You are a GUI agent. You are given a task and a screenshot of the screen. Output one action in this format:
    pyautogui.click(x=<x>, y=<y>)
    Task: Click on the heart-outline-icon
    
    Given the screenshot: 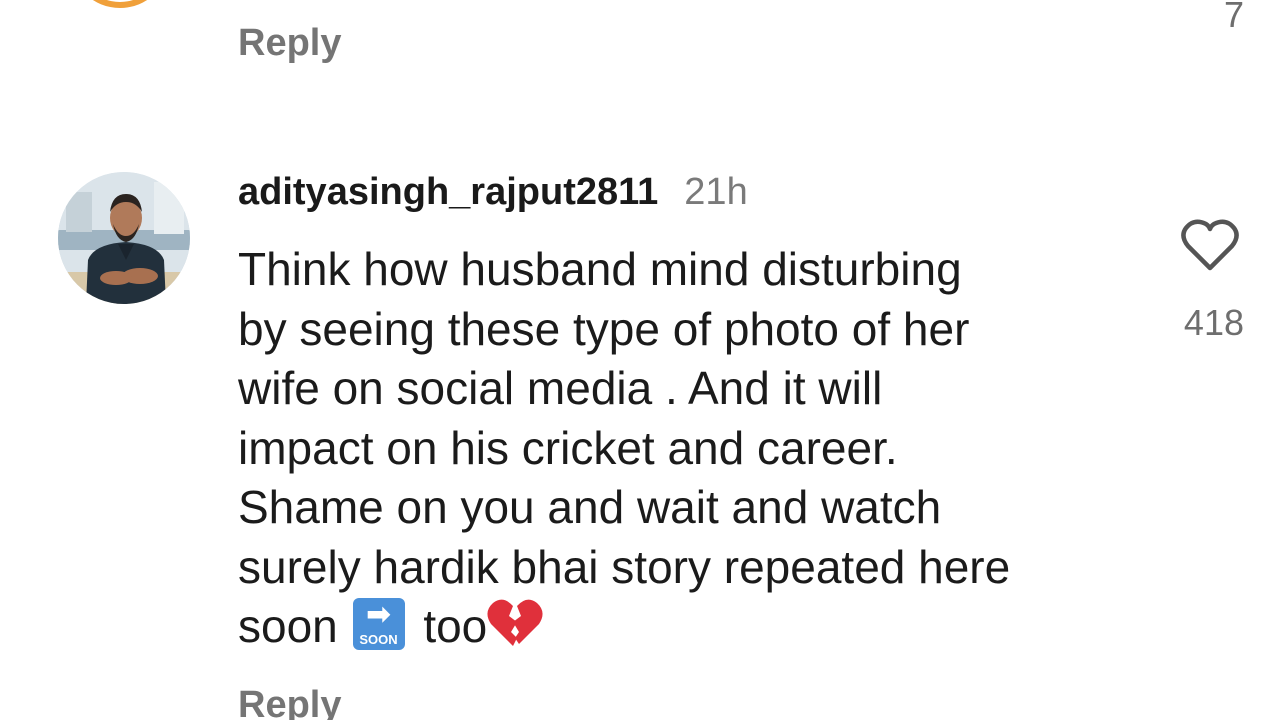 What is the action you would take?
    pyautogui.click(x=1210, y=246)
    